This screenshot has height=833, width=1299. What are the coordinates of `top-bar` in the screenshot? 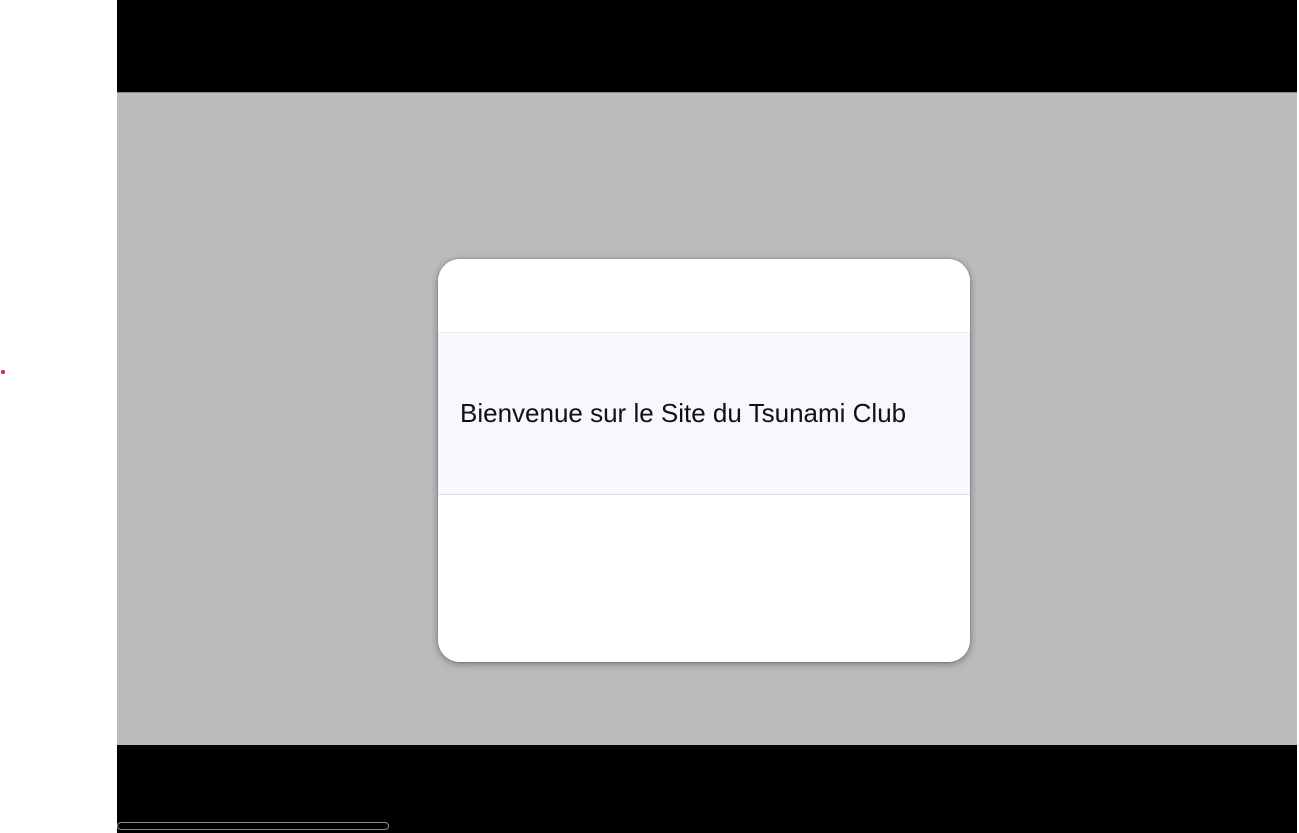 It's located at (707, 46).